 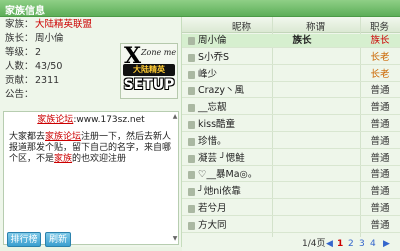 I want to click on info-announcement: 公告：, so click(x=19, y=94).